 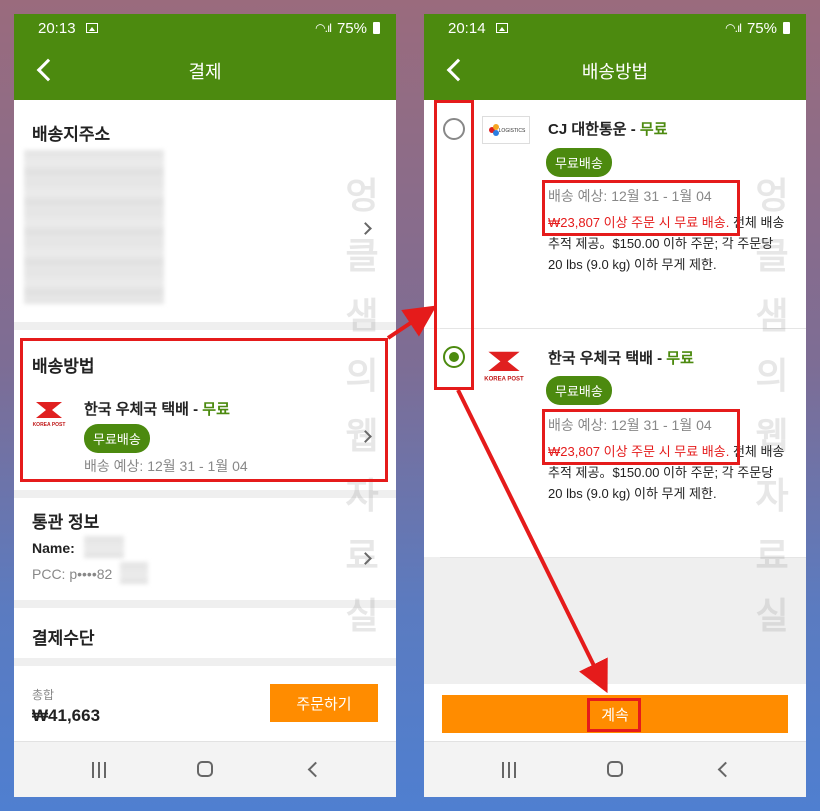 What do you see at coordinates (467, 28) in the screenshot?
I see `status-time: 20:14` at bounding box center [467, 28].